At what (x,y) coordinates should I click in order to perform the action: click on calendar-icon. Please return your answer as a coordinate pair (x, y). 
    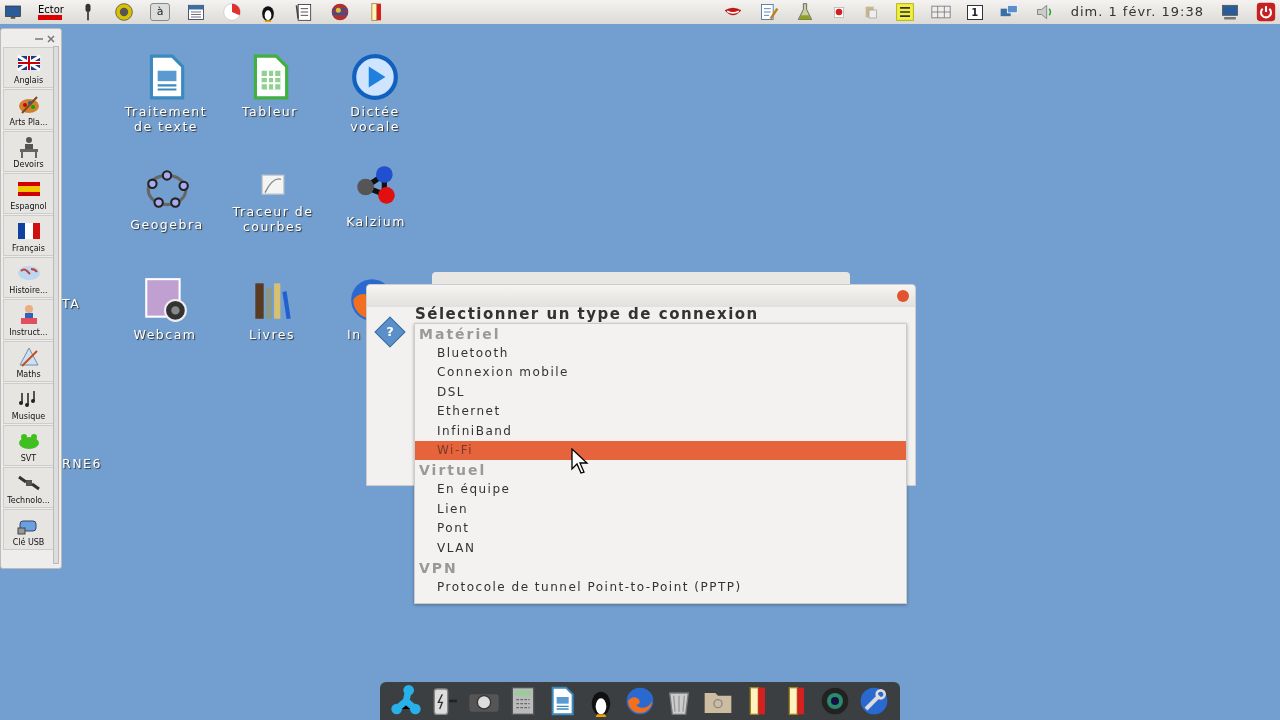
    Looking at the image, I should click on (196, 12).